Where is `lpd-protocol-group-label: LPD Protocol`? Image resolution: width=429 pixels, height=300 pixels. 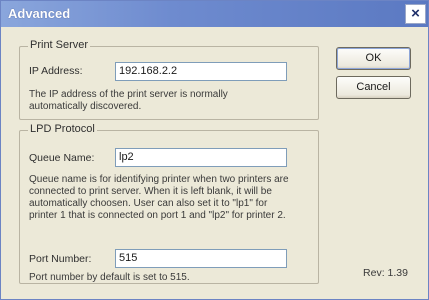 lpd-protocol-group-label: LPD Protocol is located at coordinates (62, 129).